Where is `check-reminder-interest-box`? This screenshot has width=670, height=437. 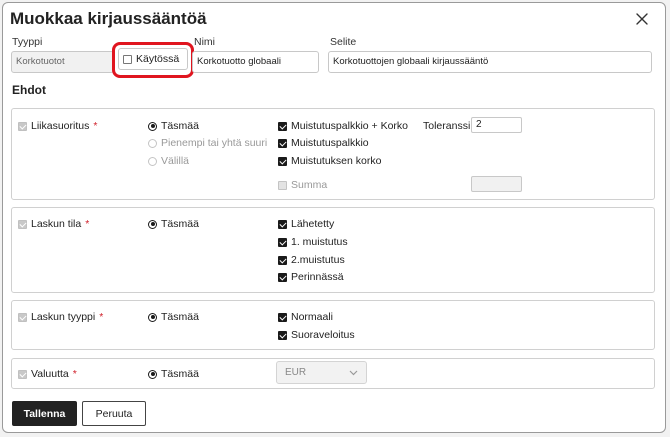
check-reminder-interest-box is located at coordinates (282, 161).